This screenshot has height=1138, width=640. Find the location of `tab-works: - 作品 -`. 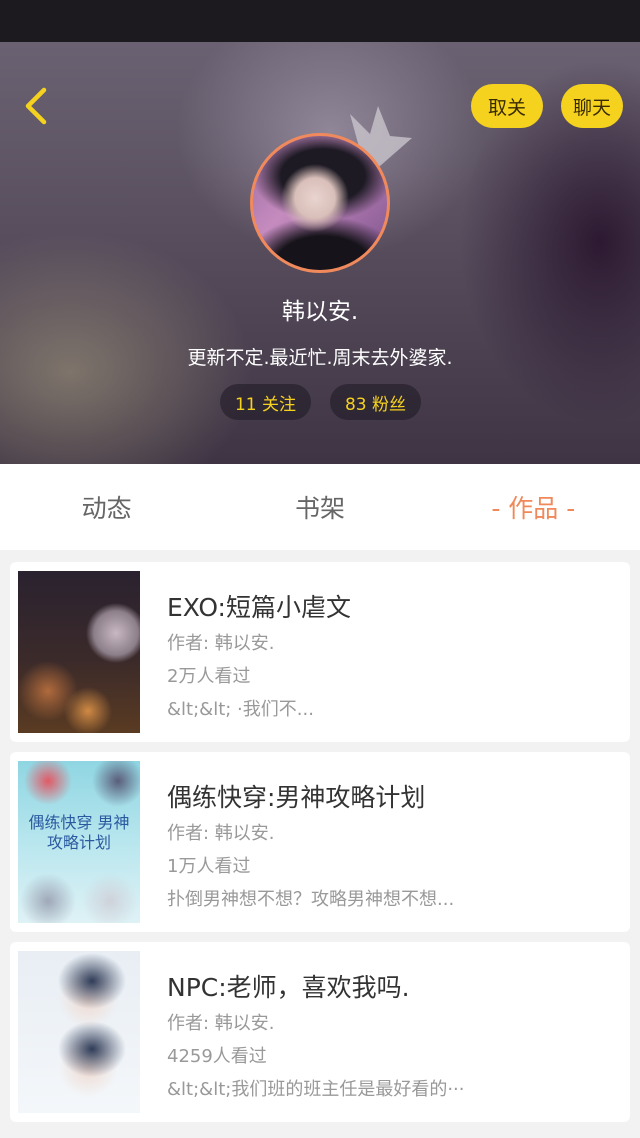

tab-works: - 作品 - is located at coordinates (533, 507).